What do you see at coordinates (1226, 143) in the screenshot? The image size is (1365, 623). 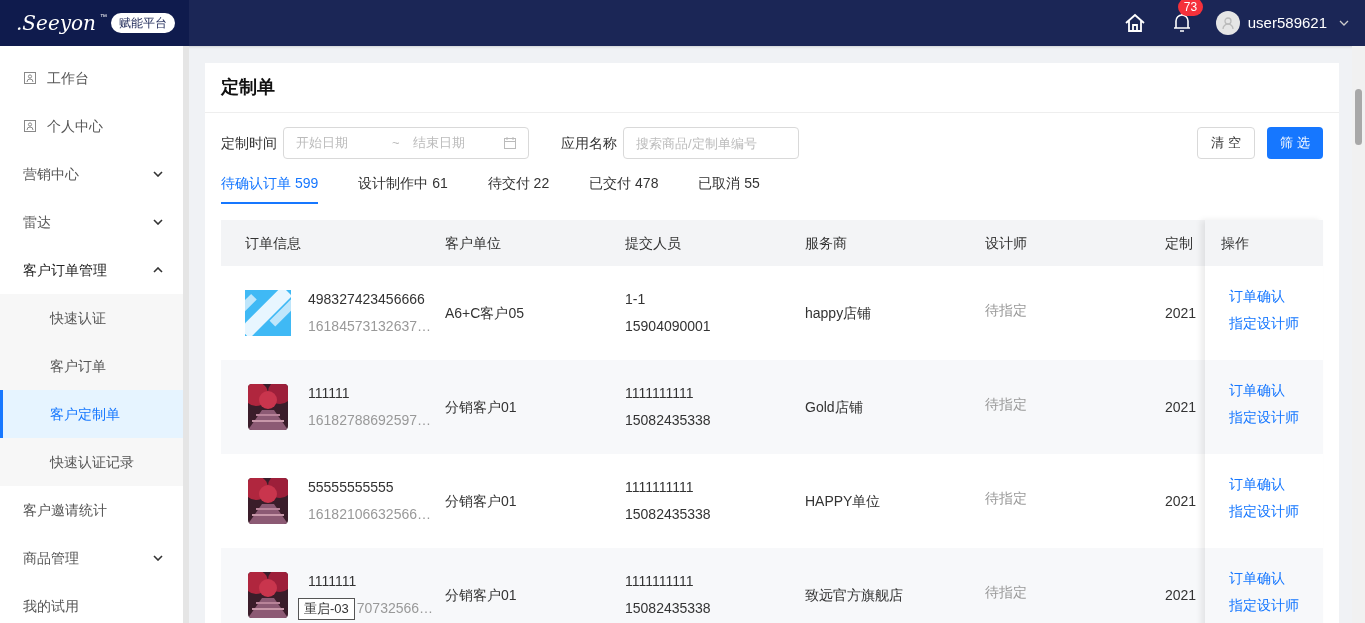 I see `clear-button: 清 空` at bounding box center [1226, 143].